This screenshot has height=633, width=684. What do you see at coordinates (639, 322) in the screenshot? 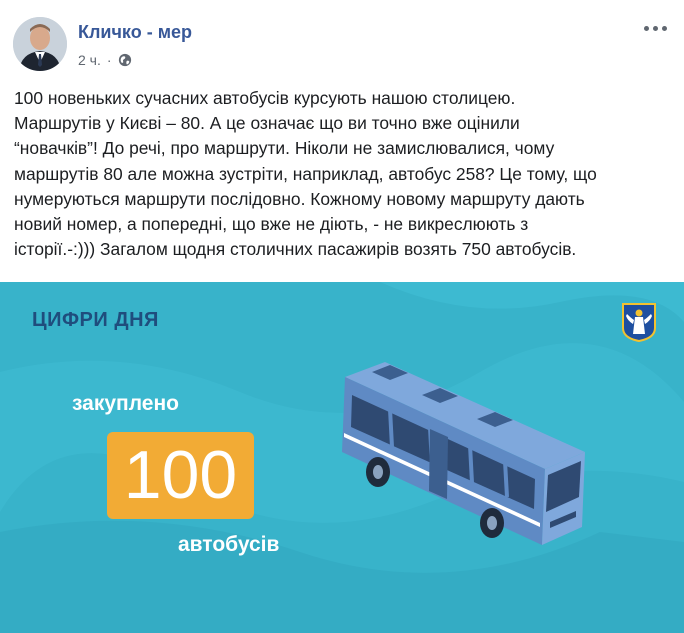
I see `kyiv-coat-of-arms-icon` at bounding box center [639, 322].